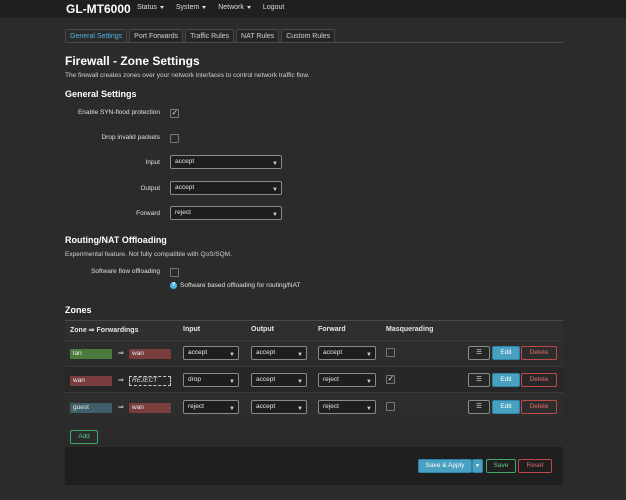 The height and width of the screenshot is (500, 626). Describe the element at coordinates (104, 330) in the screenshot. I see `col-zone-forwardings: Zone ⇒ Forwardings` at that location.